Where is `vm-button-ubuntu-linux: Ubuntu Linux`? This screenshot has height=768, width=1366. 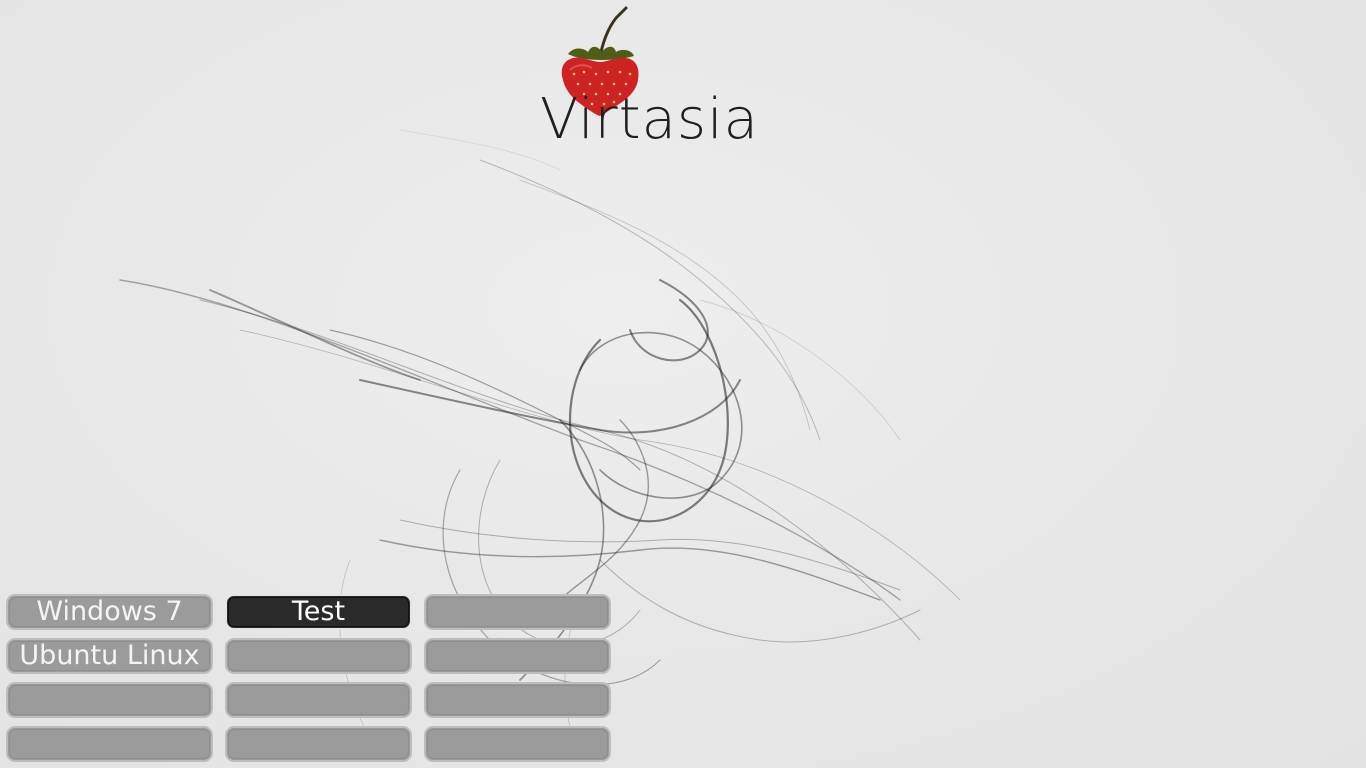
vm-button-ubuntu-linux: Ubuntu Linux is located at coordinates (109, 656).